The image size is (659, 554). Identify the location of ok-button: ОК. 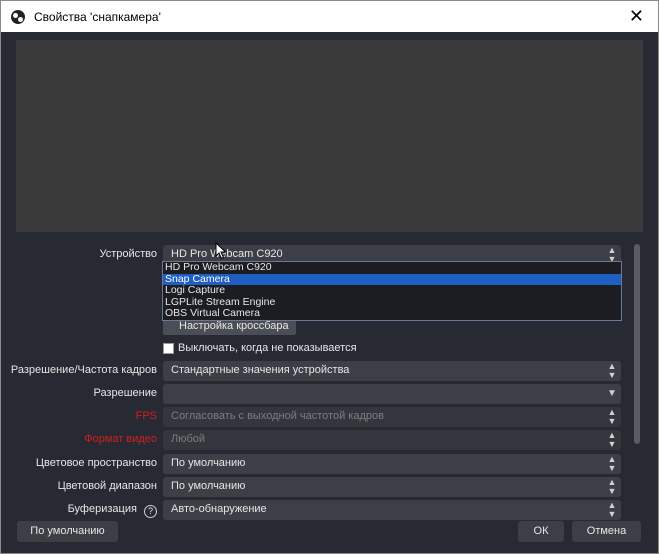
(541, 531).